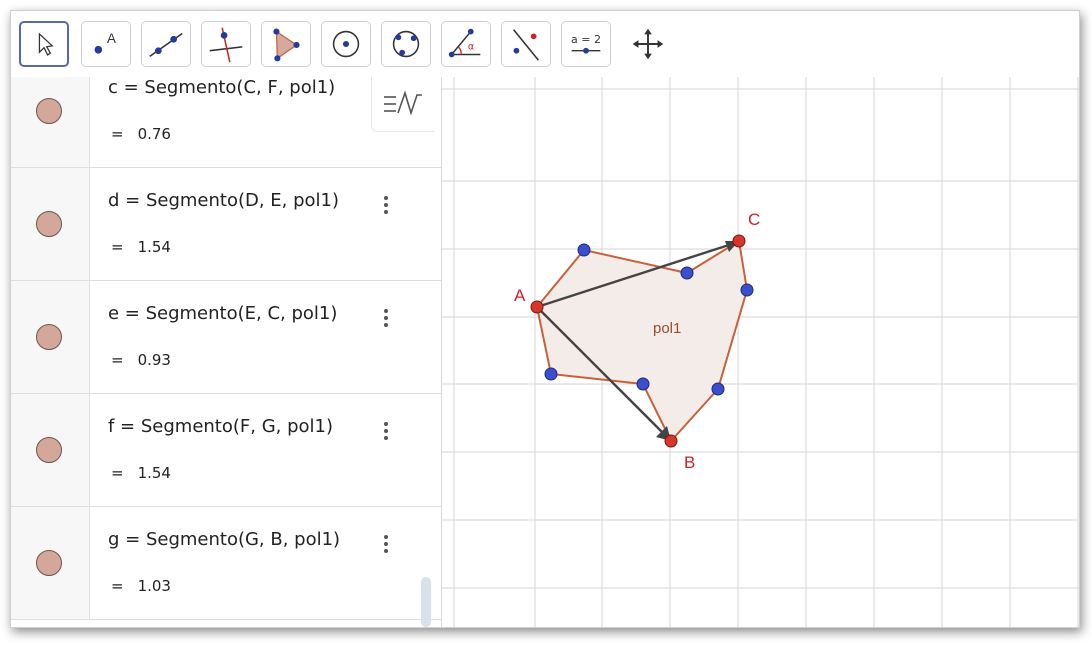 The height and width of the screenshot is (646, 1092). What do you see at coordinates (689, 462) in the screenshot?
I see `label-B: B` at bounding box center [689, 462].